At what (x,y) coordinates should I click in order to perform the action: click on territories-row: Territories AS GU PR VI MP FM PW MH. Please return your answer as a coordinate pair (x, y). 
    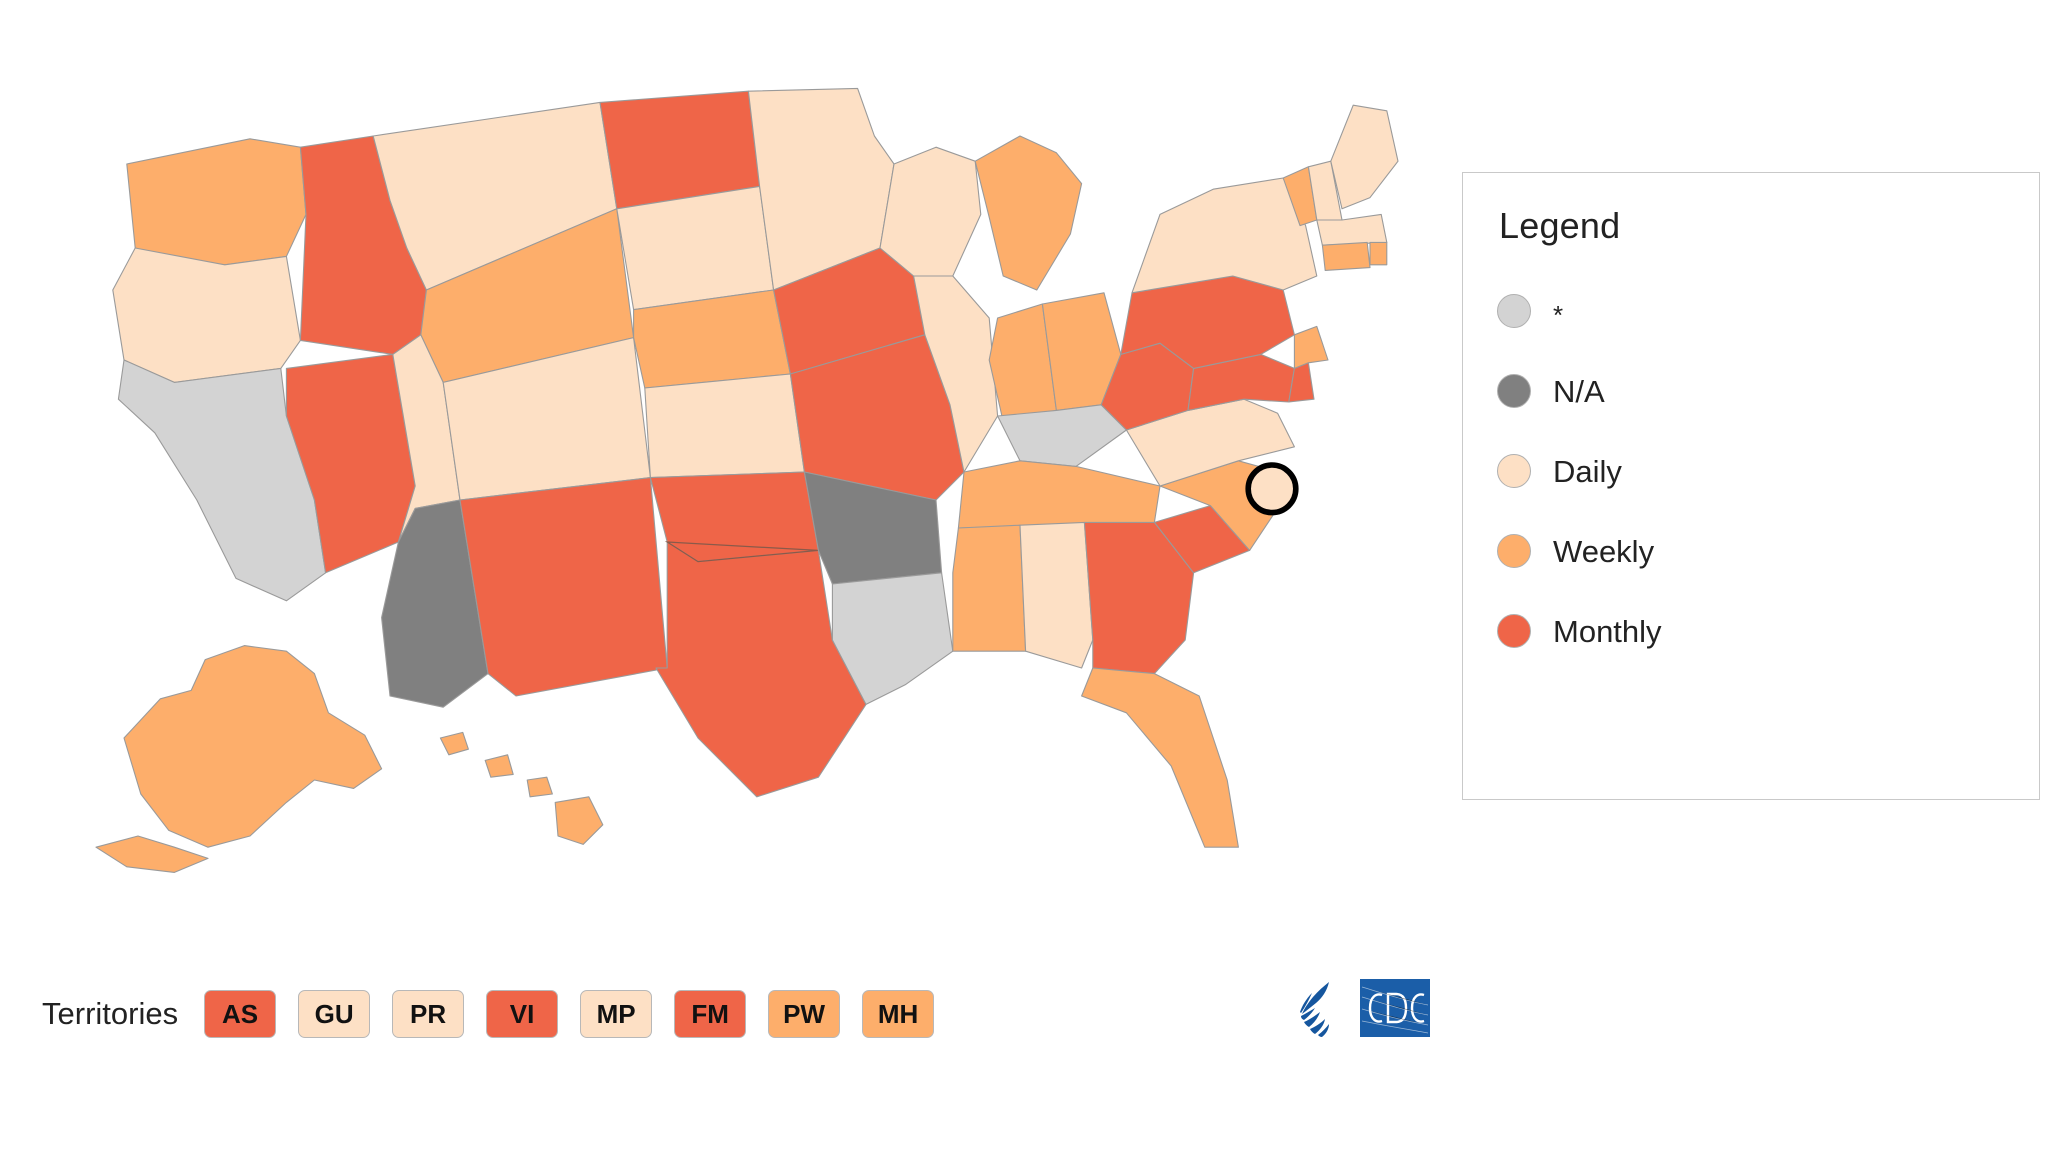
    Looking at the image, I should click on (499, 1014).